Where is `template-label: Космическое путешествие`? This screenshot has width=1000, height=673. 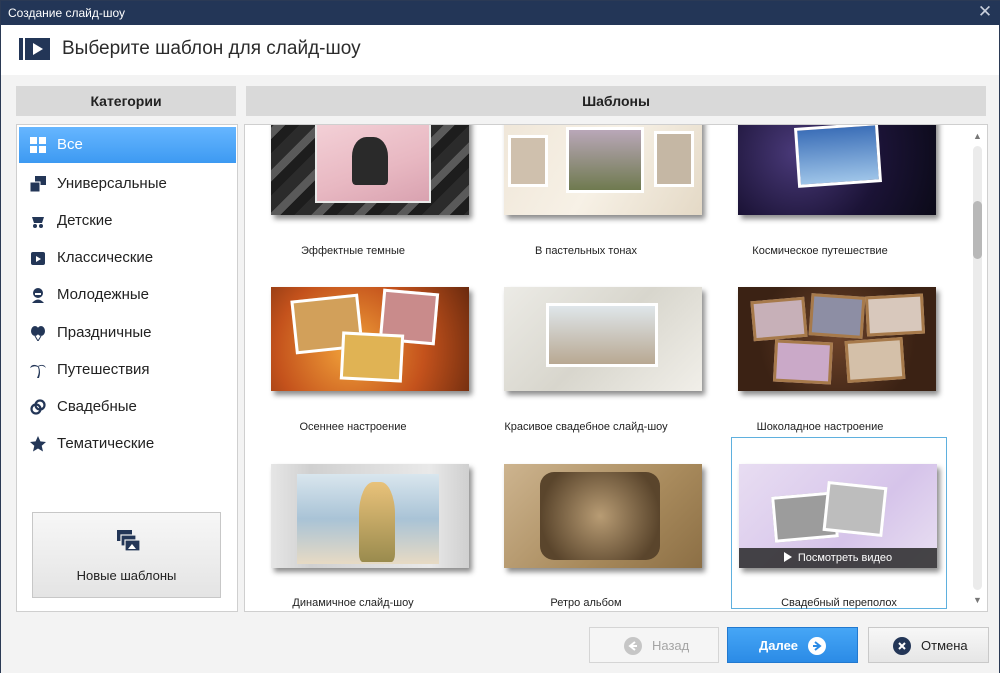 template-label: Космическое путешествие is located at coordinates (820, 251).